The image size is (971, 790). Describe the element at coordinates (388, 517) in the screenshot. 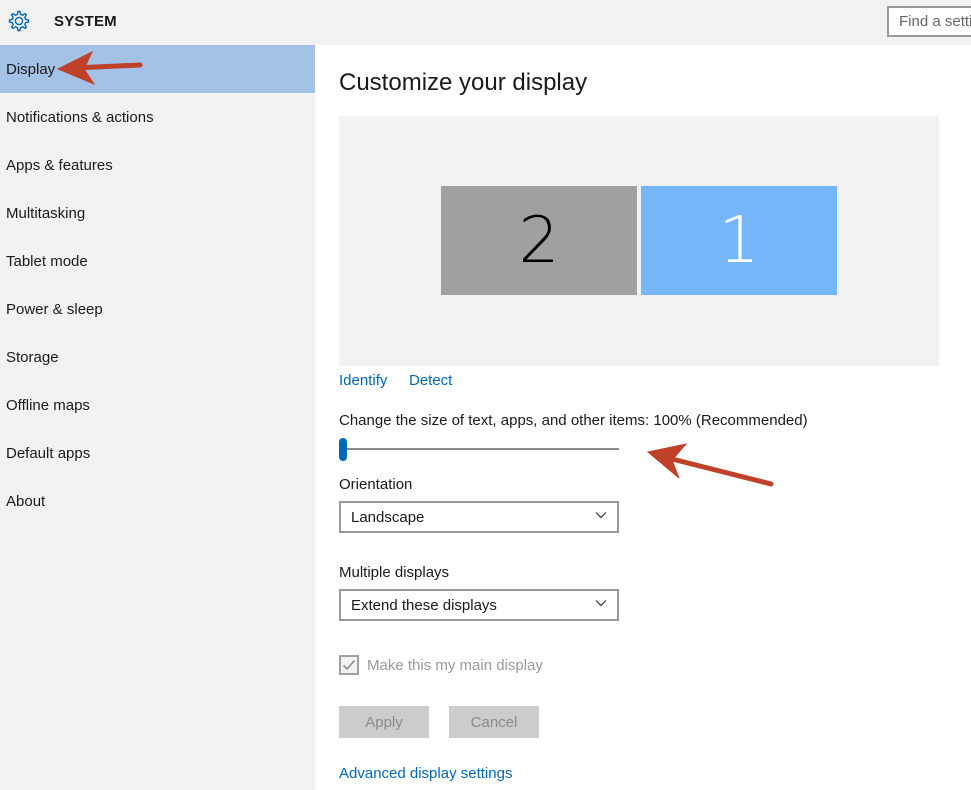

I see `orientation-value: Landscape` at that location.